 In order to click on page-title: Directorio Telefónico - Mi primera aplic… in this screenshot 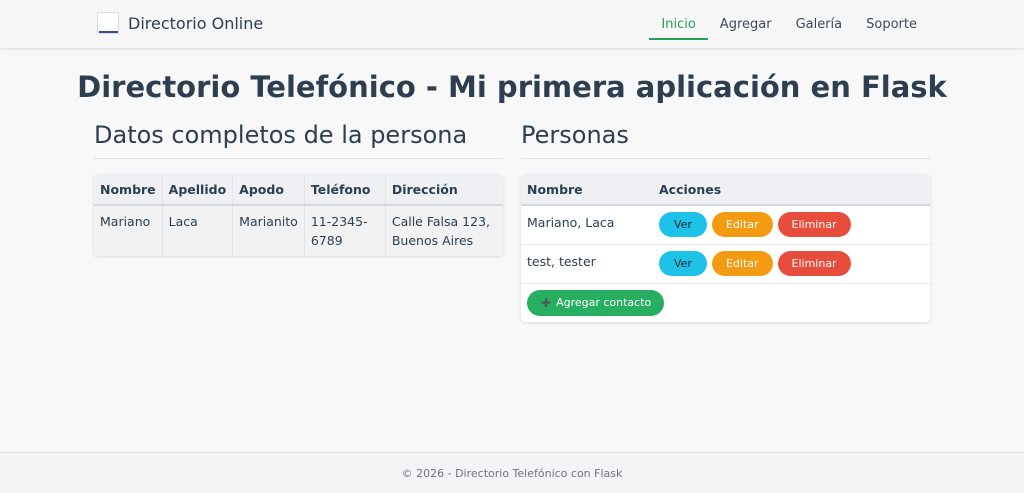, I will do `click(512, 87)`.